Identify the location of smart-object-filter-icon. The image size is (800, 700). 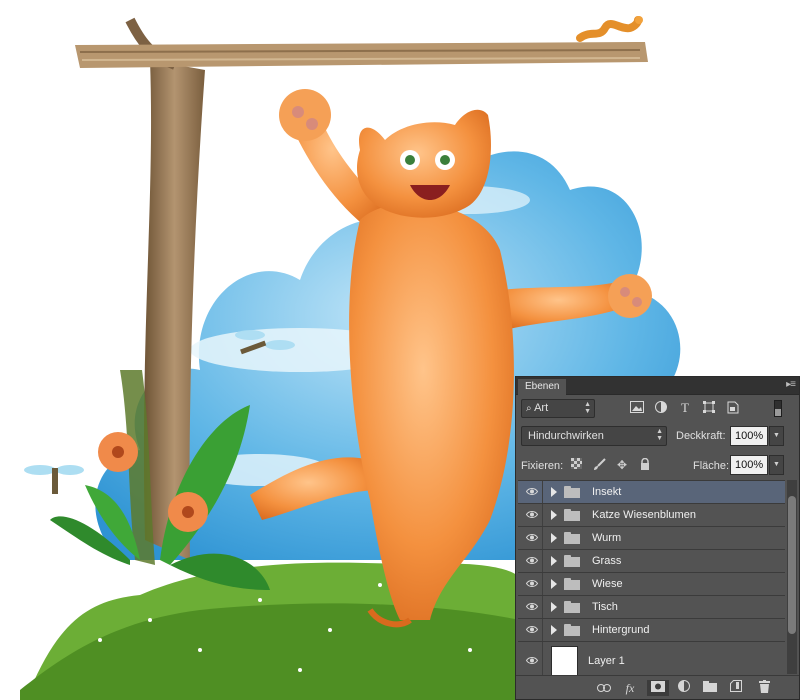
(733, 408).